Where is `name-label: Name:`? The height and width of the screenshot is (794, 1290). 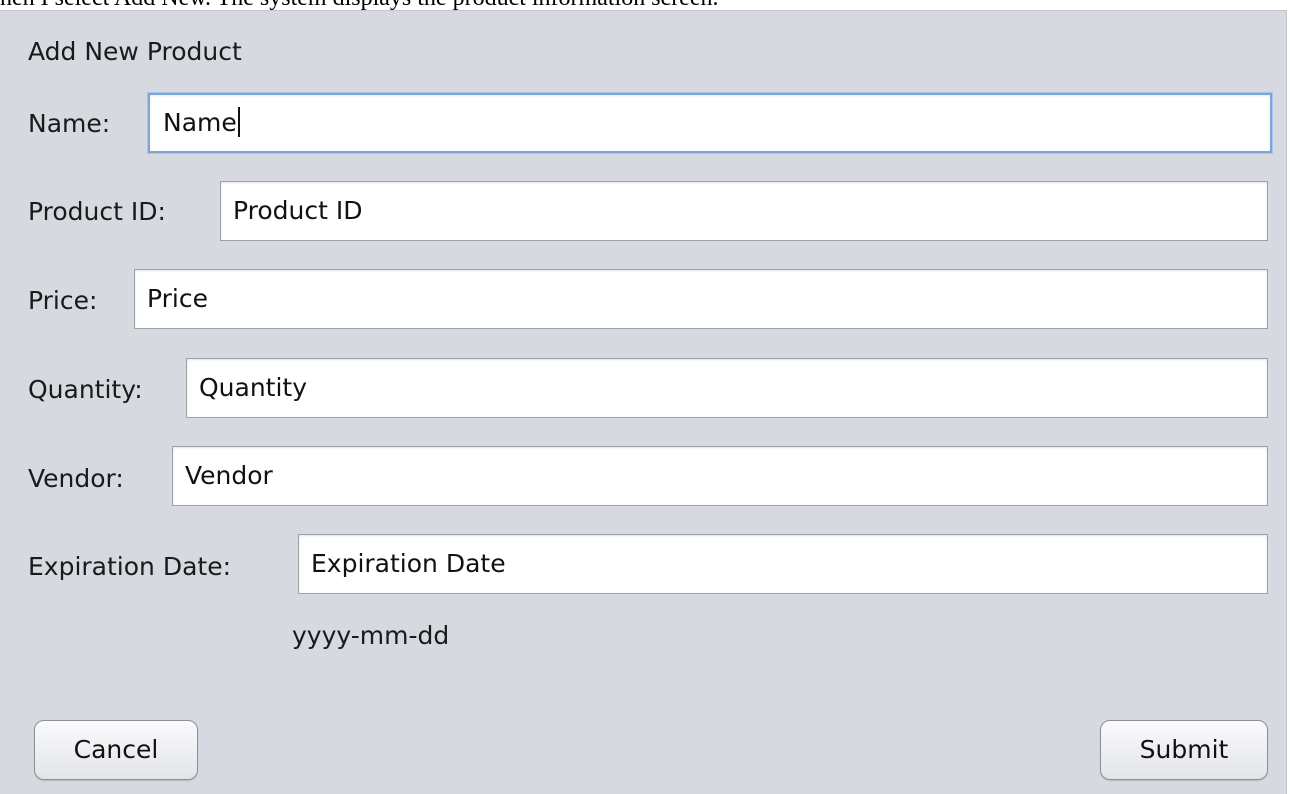 name-label: Name: is located at coordinates (69, 123).